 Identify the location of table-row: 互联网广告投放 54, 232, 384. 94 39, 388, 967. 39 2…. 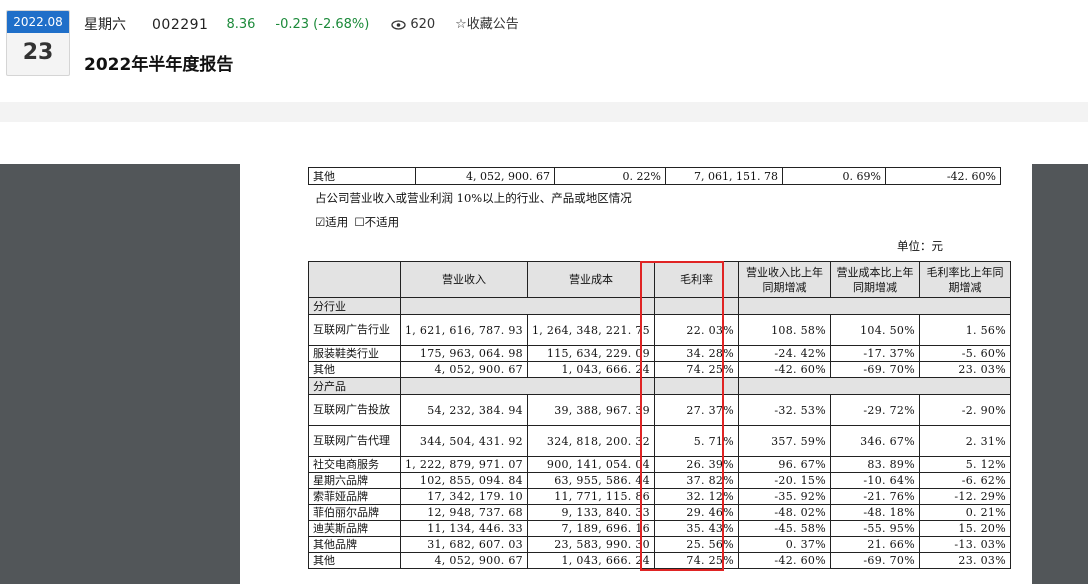
(659, 410).